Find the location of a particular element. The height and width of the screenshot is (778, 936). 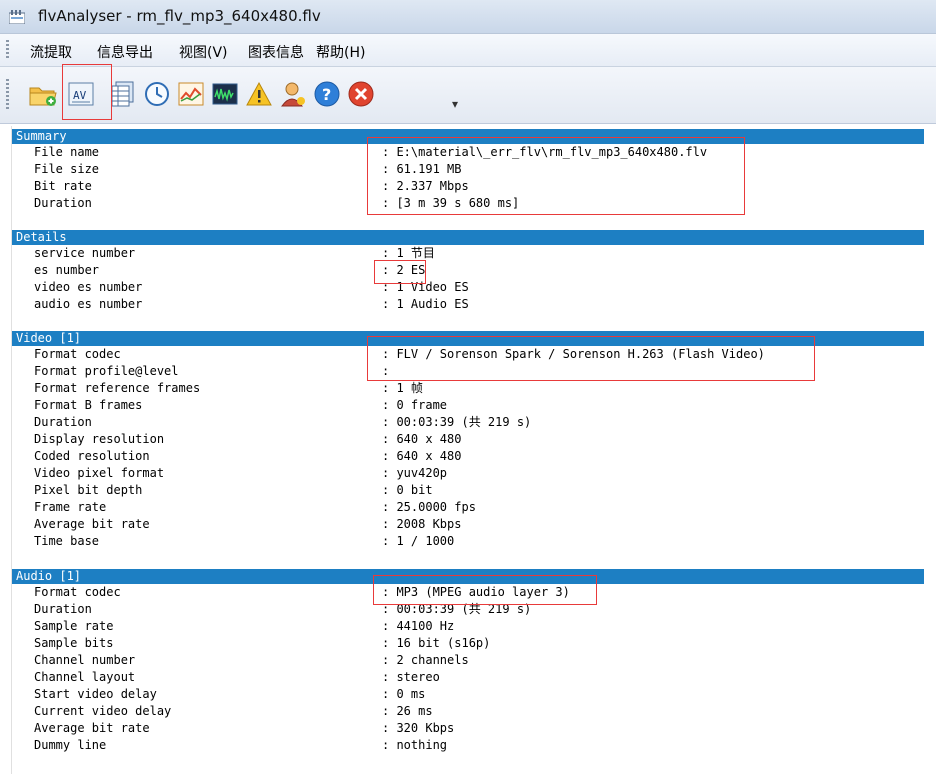

summary-row: Duration : [3 m 39 s 680 ms] is located at coordinates (468, 203).